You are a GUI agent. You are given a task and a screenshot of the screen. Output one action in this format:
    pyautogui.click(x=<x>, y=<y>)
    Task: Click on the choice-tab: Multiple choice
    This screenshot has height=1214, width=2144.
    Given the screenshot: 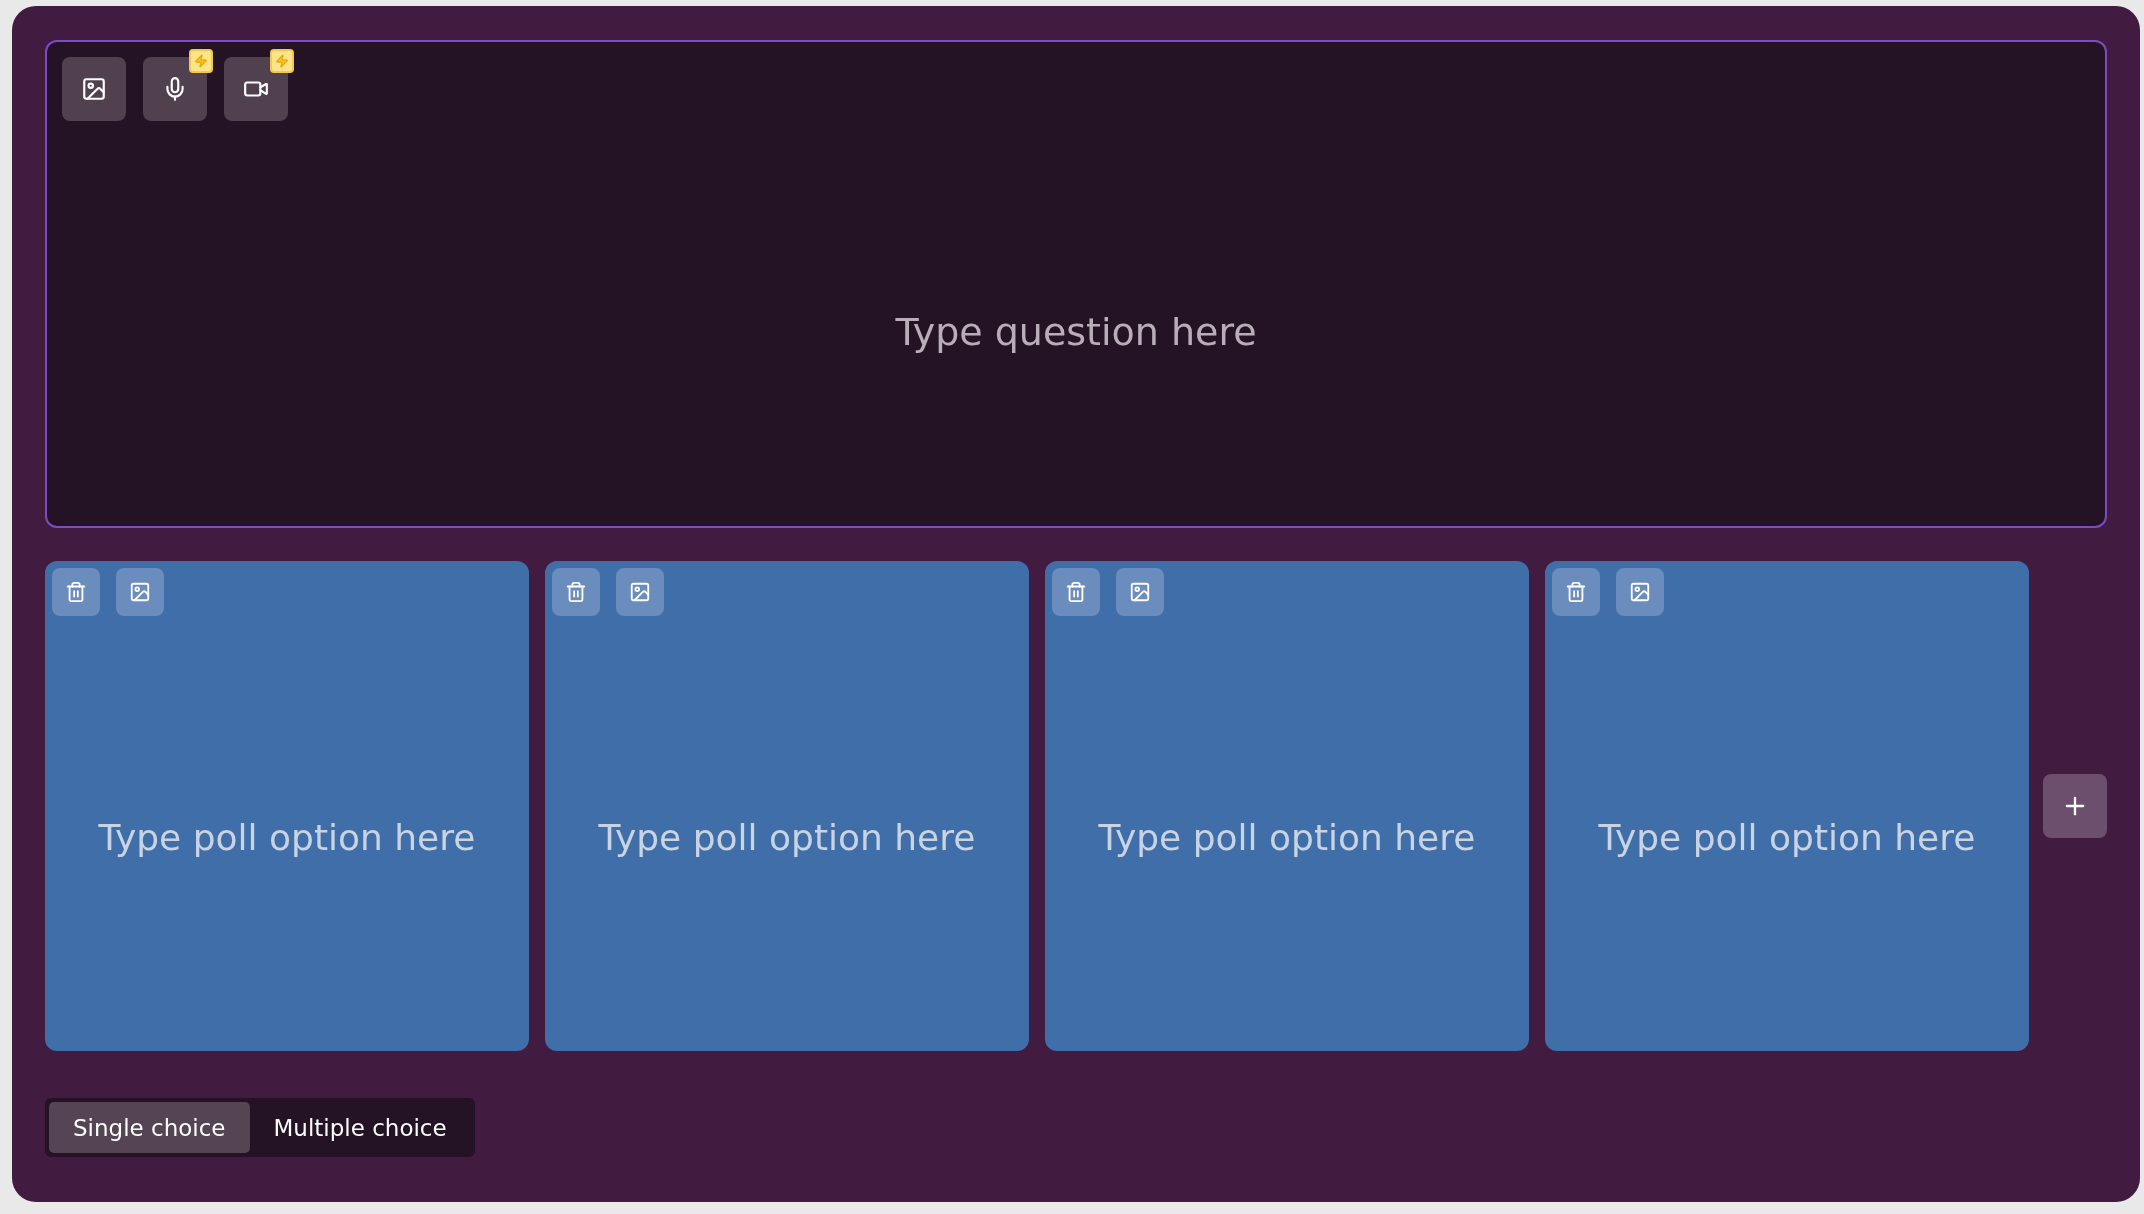 What is the action you would take?
    pyautogui.click(x=360, y=1127)
    